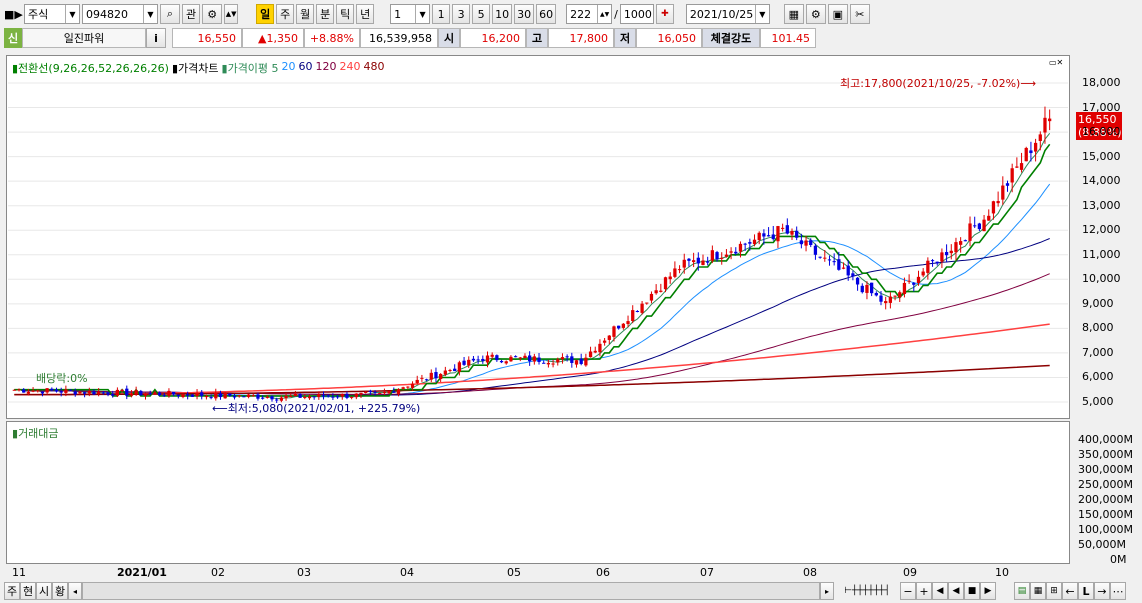 The width and height of the screenshot is (1142, 603). I want to click on x-tick-label: 04, so click(407, 572).